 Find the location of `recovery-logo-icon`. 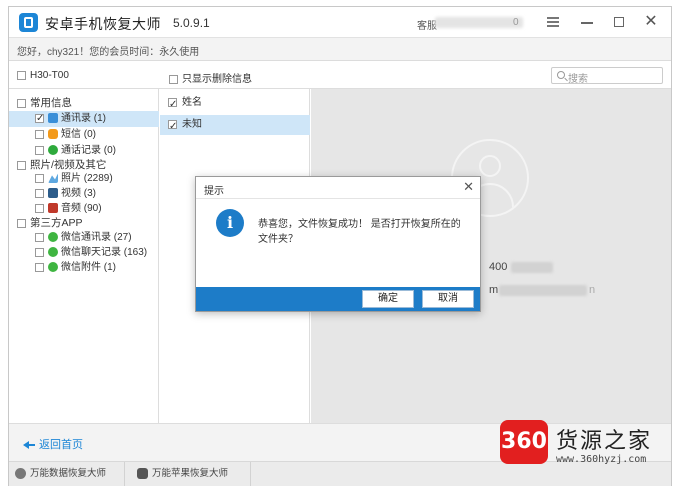

recovery-logo-icon is located at coordinates (20, 473).